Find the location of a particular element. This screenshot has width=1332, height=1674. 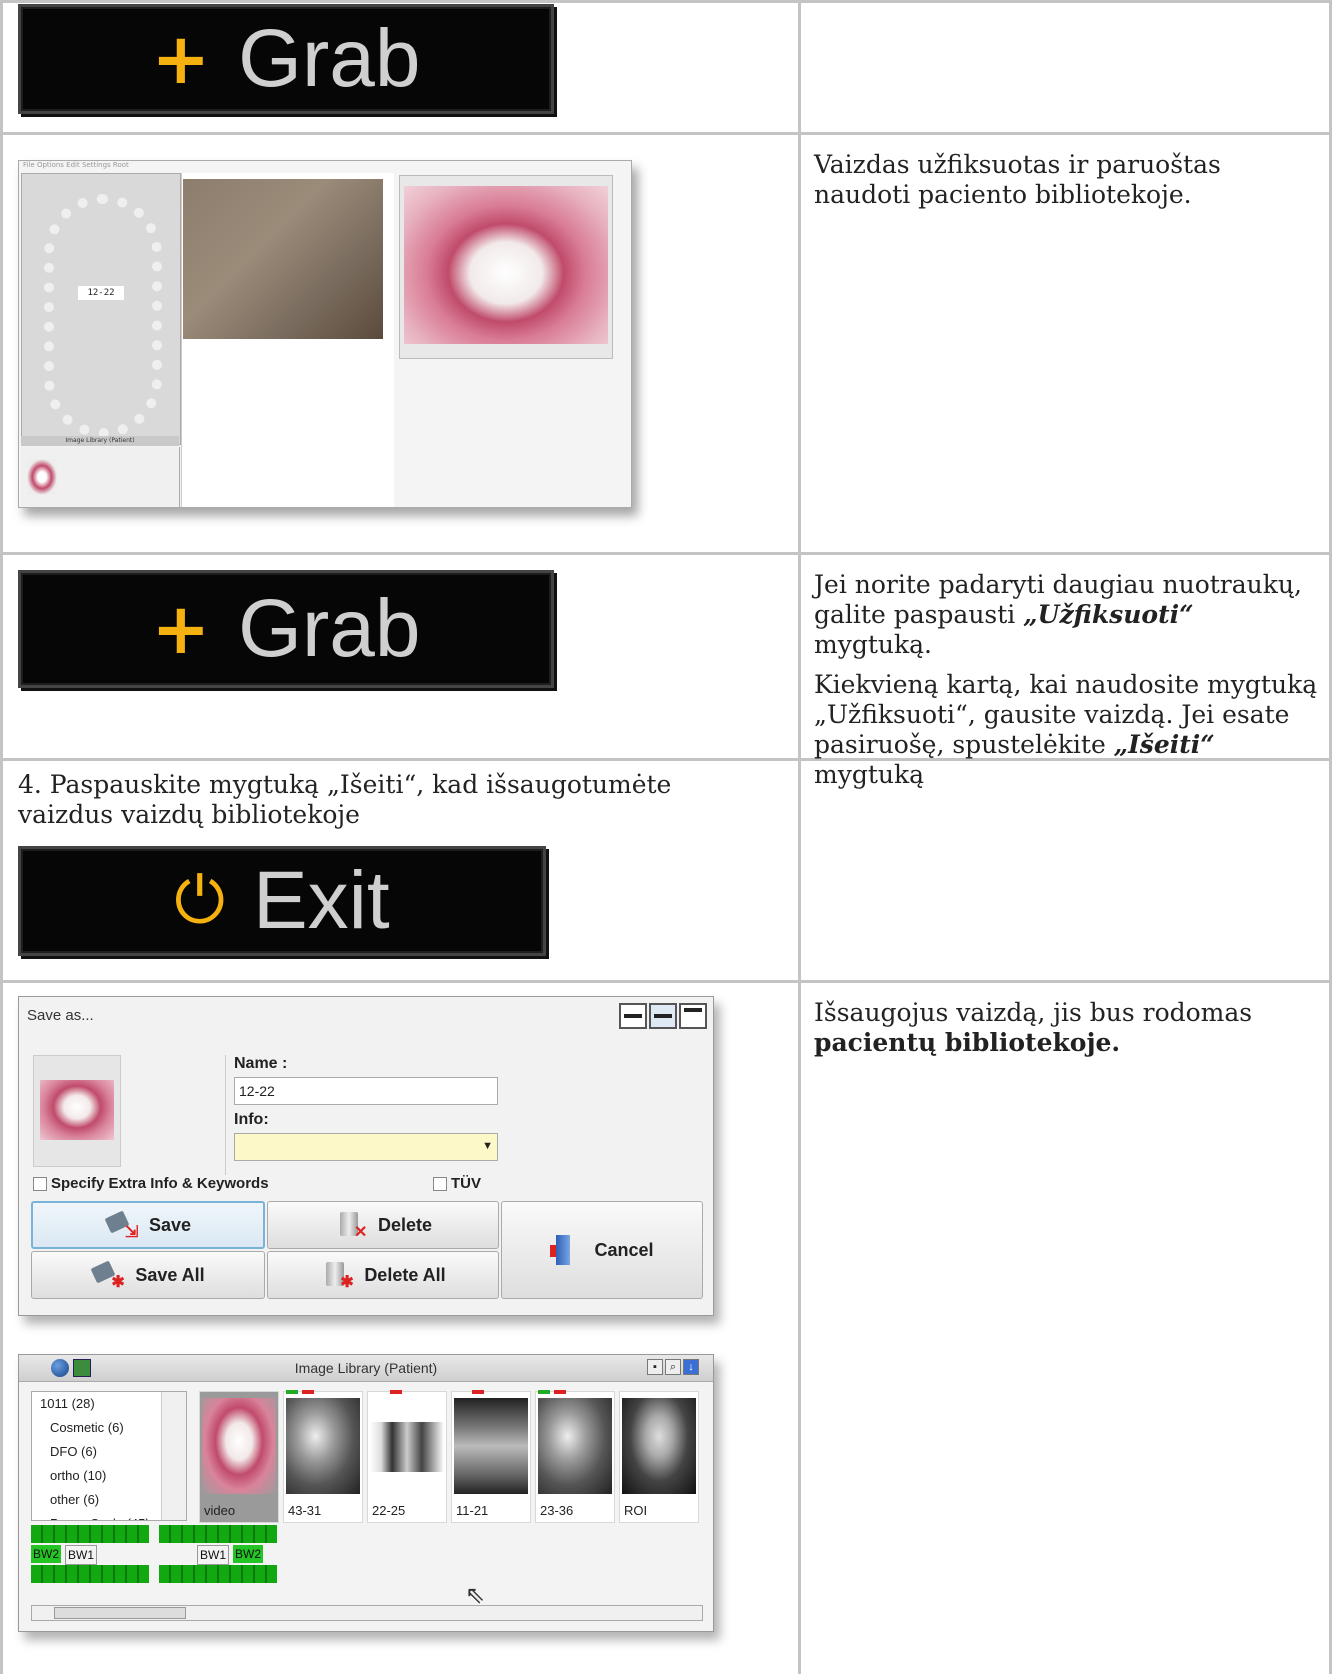

horizontal-scrollbar is located at coordinates (367, 1613).